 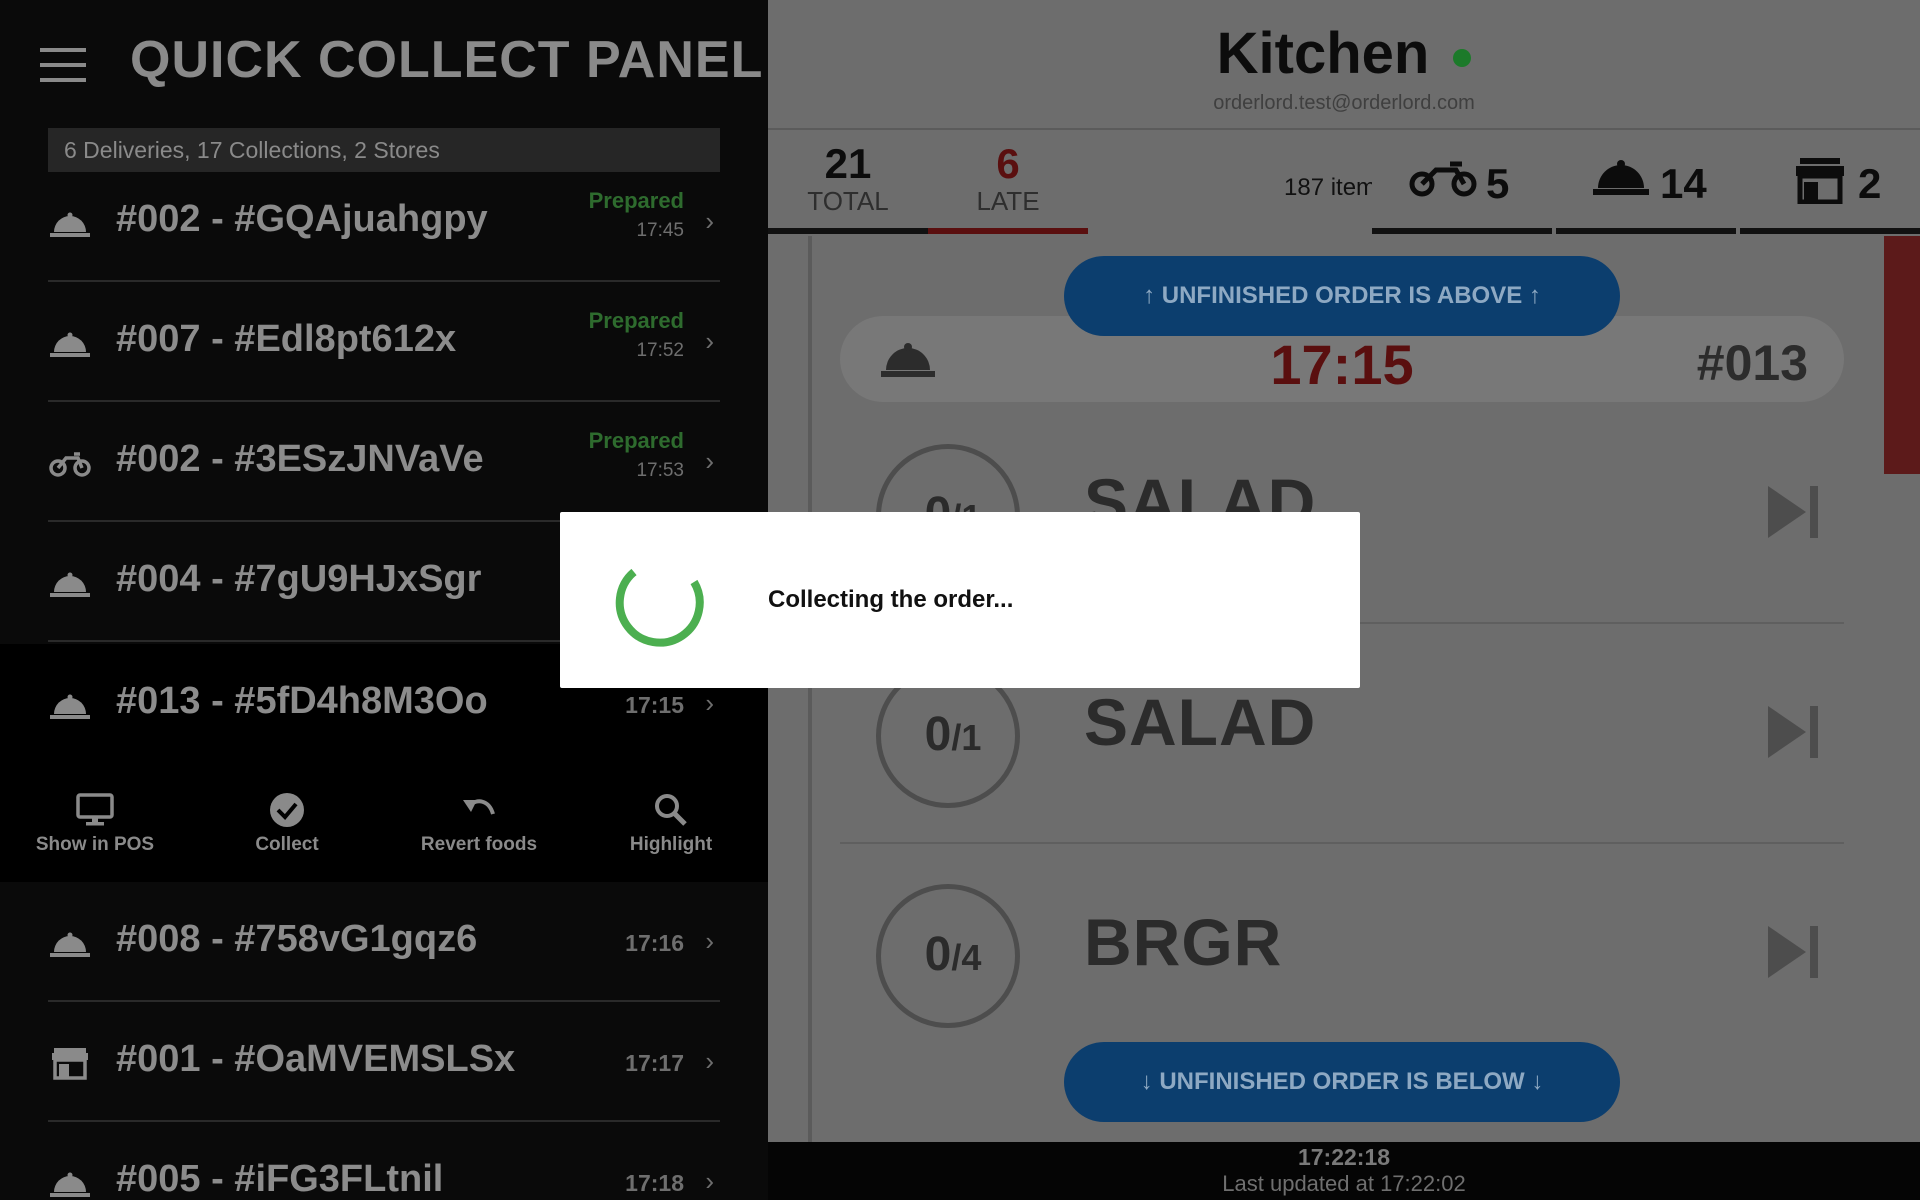 What do you see at coordinates (299, 579) in the screenshot?
I see `order-label: #004 - #7gU9HJxSgr` at bounding box center [299, 579].